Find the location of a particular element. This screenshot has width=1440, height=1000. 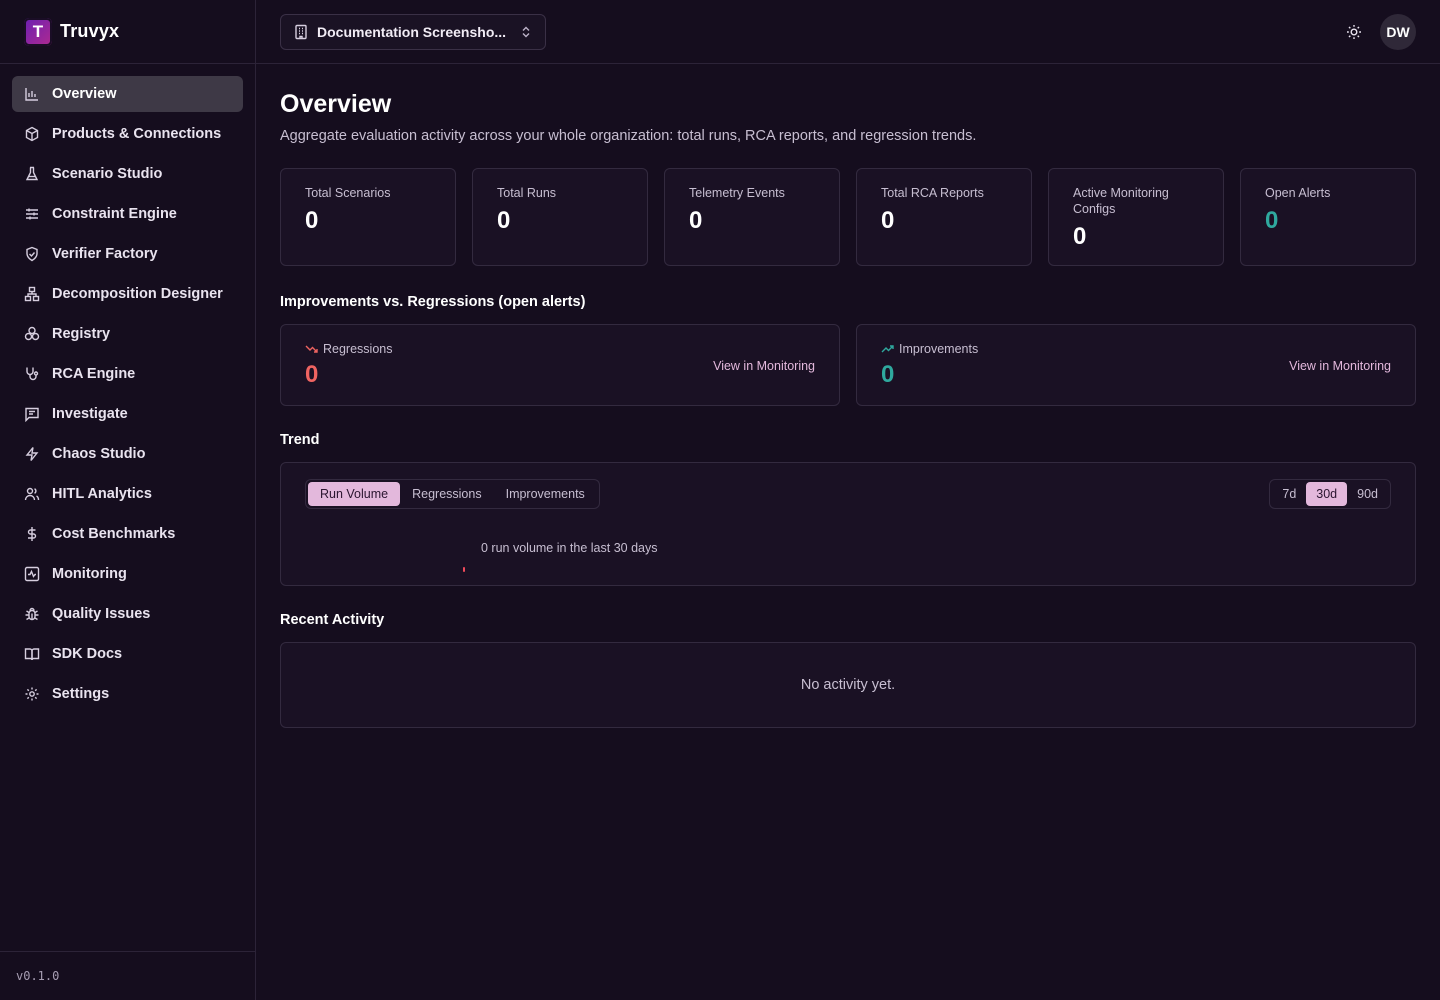

sidebar-item-label: Scenario Studio is located at coordinates (107, 174).